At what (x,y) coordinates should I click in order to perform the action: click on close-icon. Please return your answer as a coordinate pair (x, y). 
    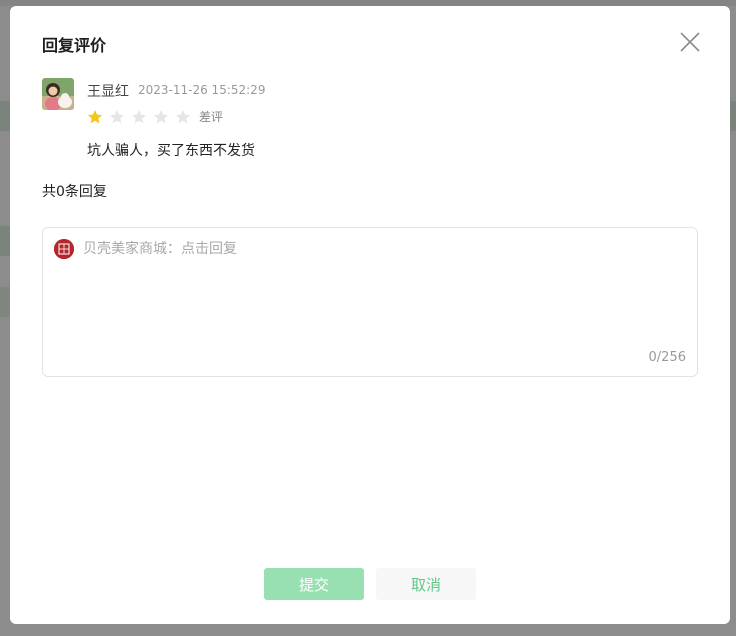
    Looking at the image, I should click on (690, 42).